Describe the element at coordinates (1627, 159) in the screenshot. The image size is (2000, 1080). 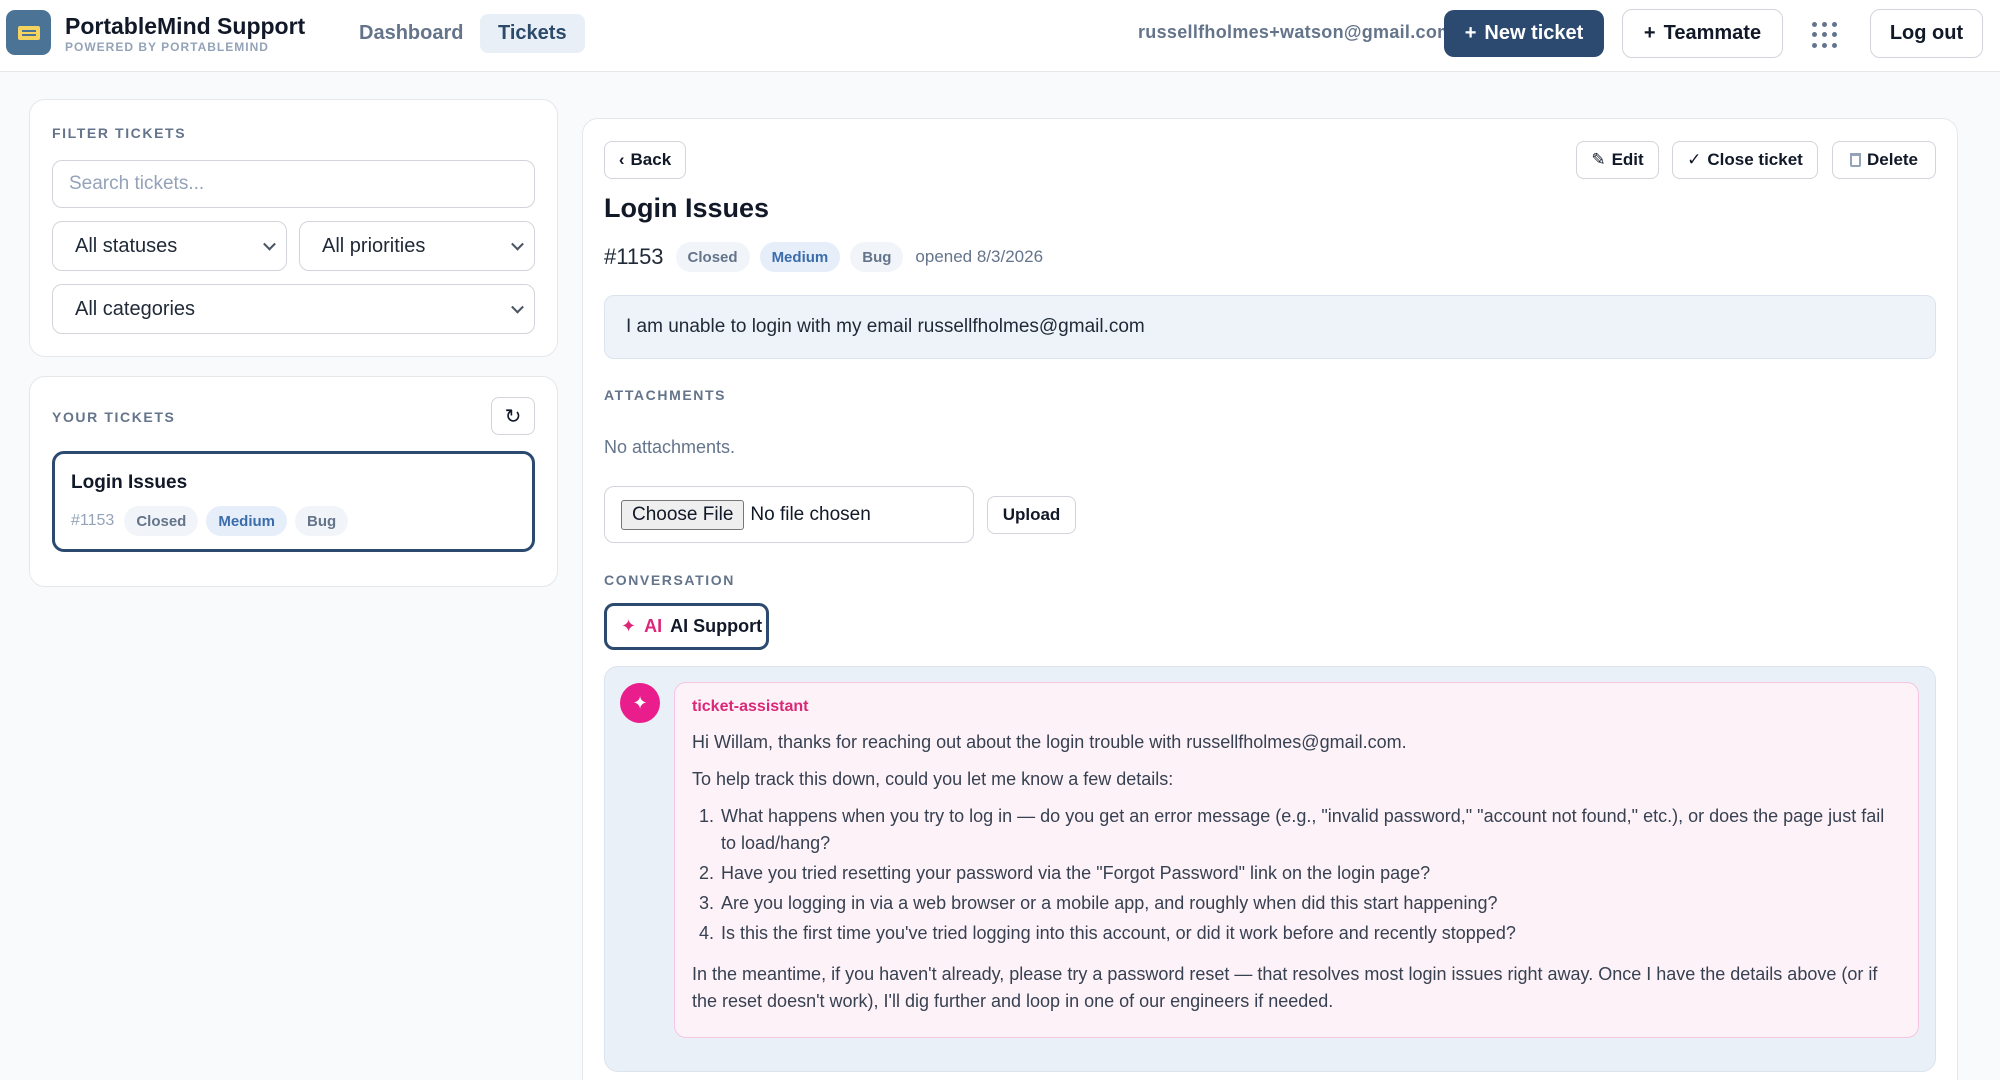
I see `edit-label: Edit` at that location.